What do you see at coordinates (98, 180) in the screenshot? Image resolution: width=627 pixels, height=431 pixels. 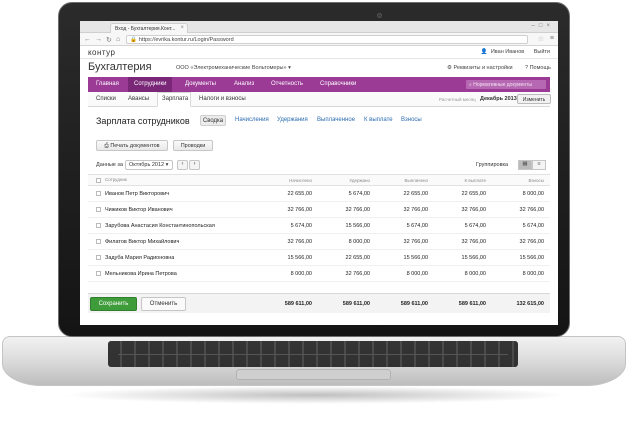 I see `select-all-checkbox` at bounding box center [98, 180].